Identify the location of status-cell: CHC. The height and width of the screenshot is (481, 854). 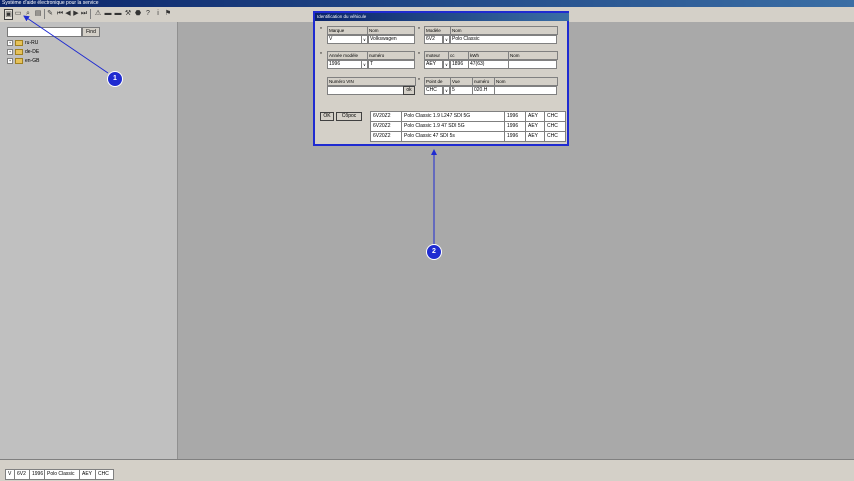
(104, 474).